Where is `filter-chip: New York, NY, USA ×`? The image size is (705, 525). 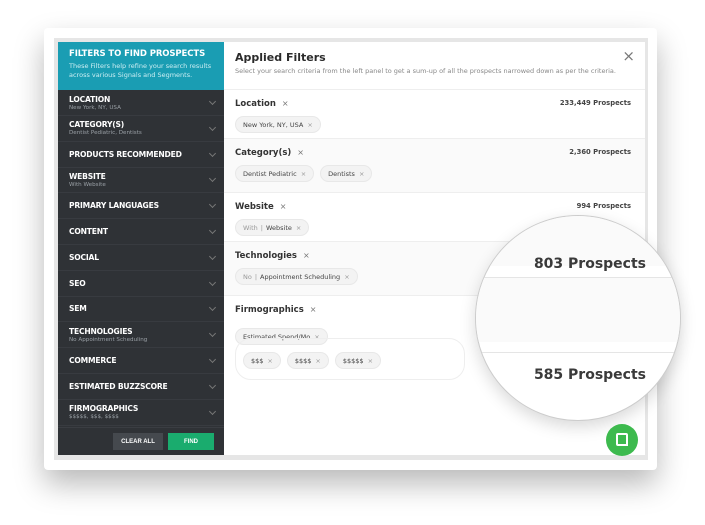
filter-chip: New York, NY, USA × is located at coordinates (278, 124).